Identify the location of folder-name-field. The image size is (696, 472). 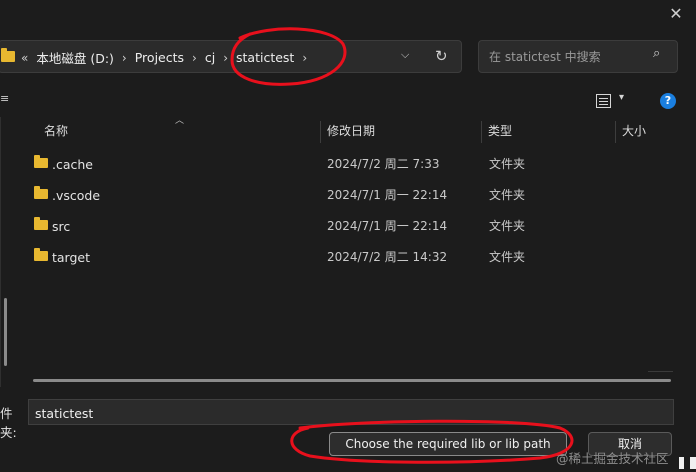
(351, 412).